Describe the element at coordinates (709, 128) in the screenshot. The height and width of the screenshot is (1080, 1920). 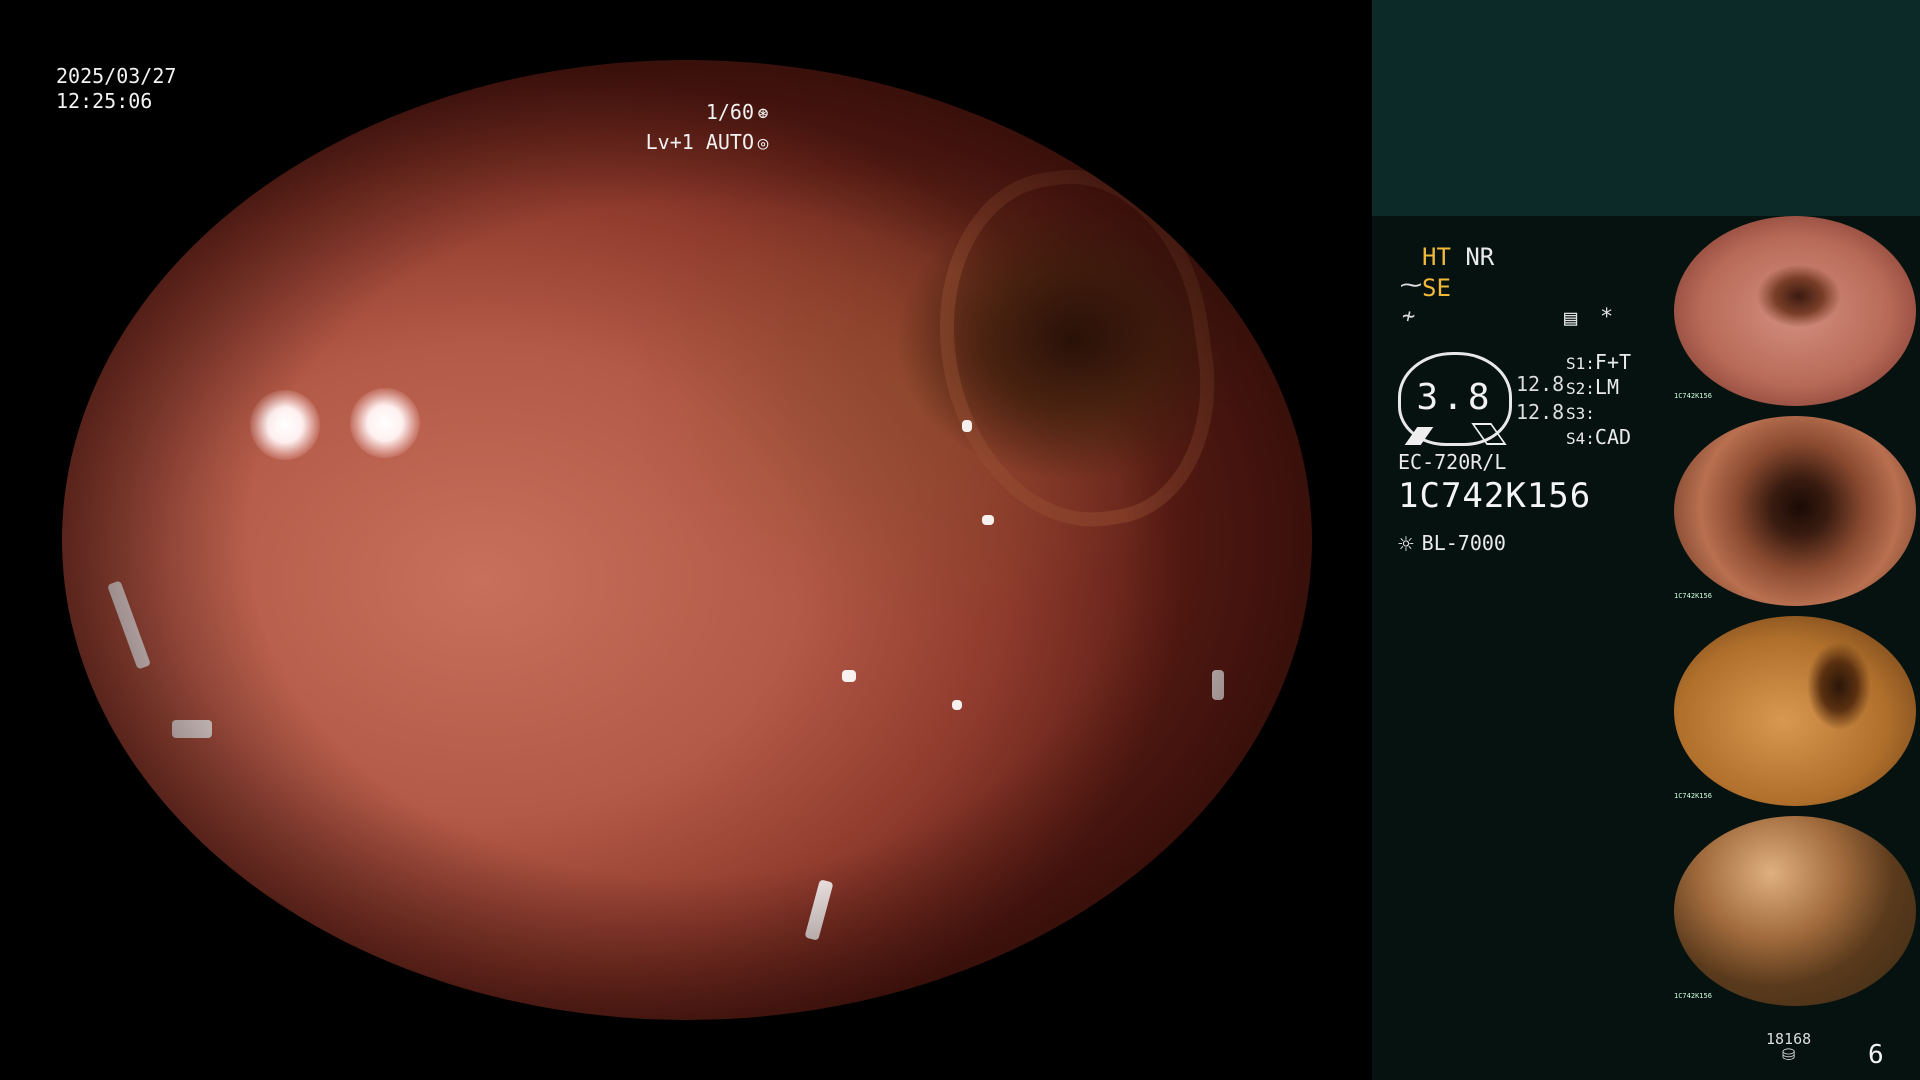
I see `exposure-readout: 1/60 ⊛ Lv+1 AUTO ◎` at that location.